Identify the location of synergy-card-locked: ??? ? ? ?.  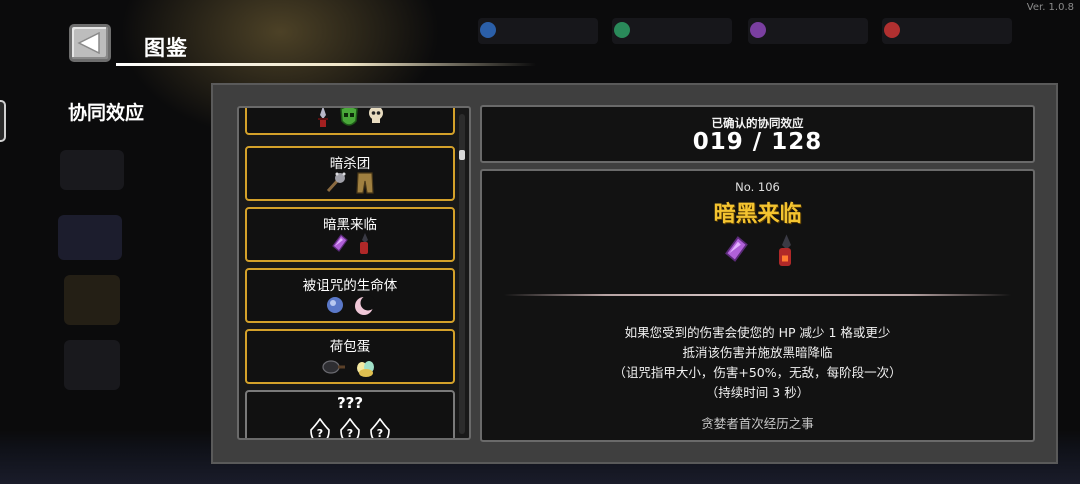
(350, 415).